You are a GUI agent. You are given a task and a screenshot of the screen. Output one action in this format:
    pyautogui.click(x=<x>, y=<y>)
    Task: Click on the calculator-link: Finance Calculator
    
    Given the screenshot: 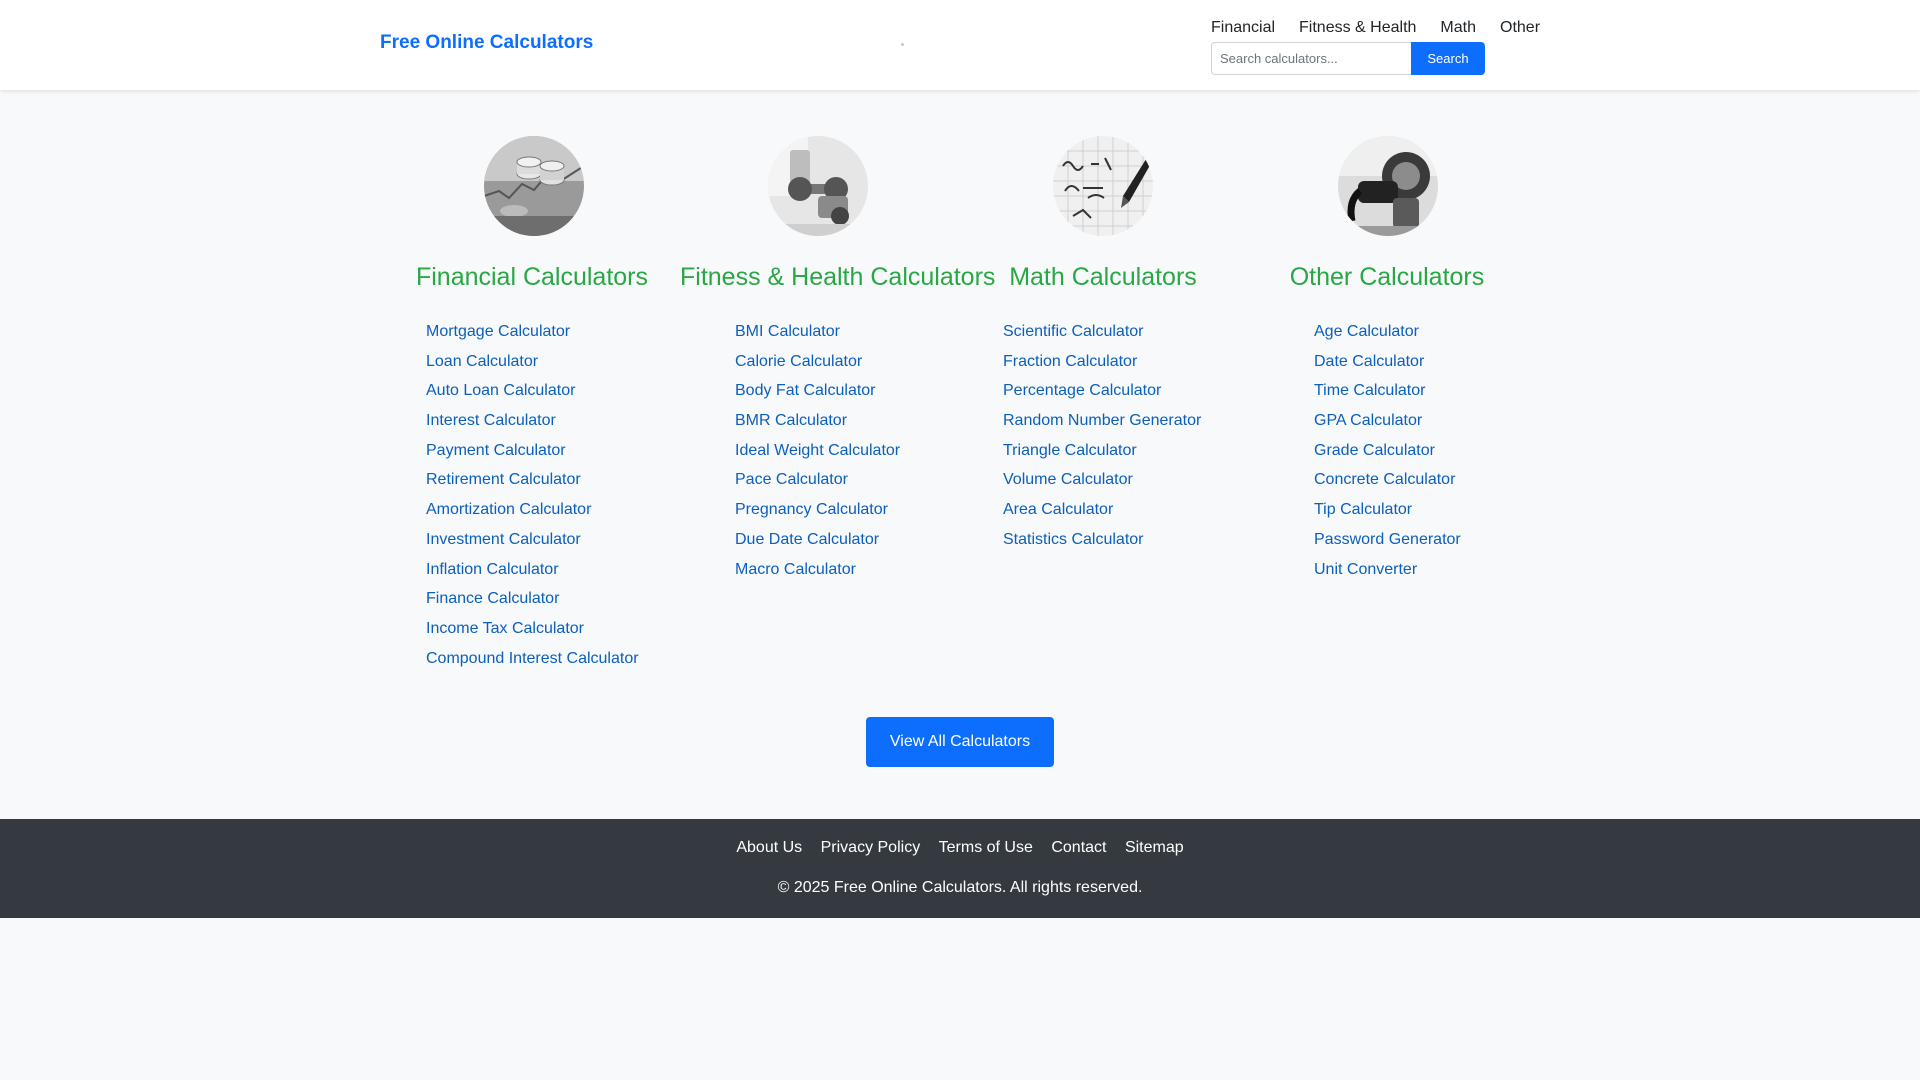 What is the action you would take?
    pyautogui.click(x=492, y=598)
    